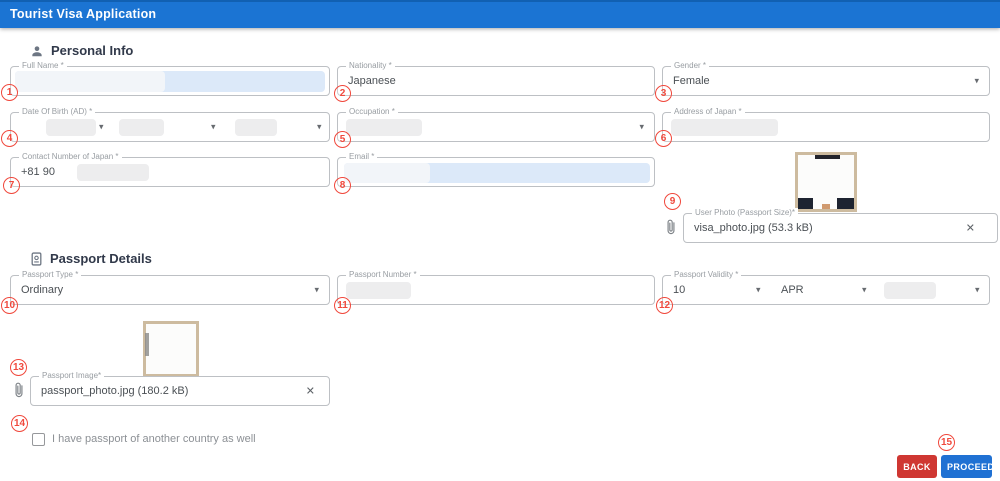 The width and height of the screenshot is (1000, 481). What do you see at coordinates (83, 14) in the screenshot?
I see `page-title: Tourist Visa Application` at bounding box center [83, 14].